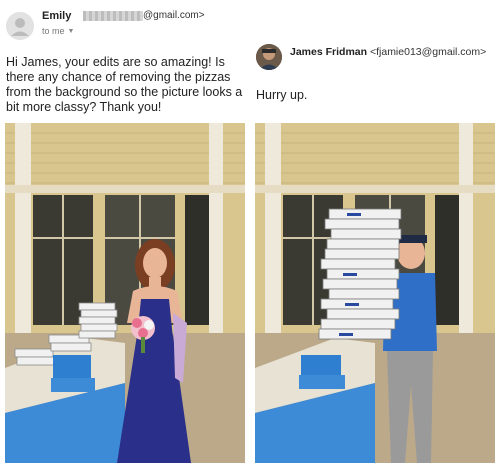 This screenshot has height=473, width=500. Describe the element at coordinates (113, 16) in the screenshot. I see `redacted-email` at that location.